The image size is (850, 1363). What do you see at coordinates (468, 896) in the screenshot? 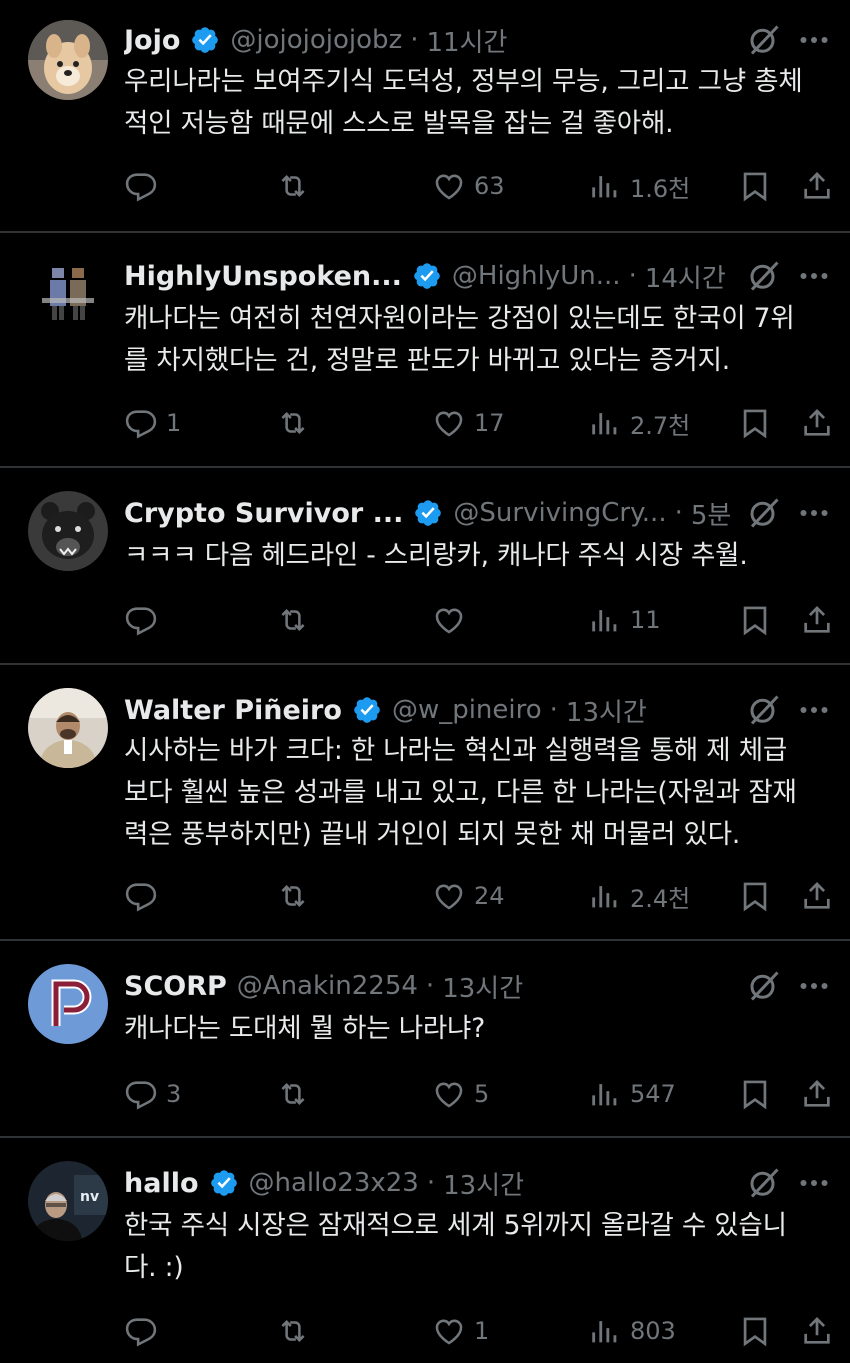
I see `like-button: 24` at bounding box center [468, 896].